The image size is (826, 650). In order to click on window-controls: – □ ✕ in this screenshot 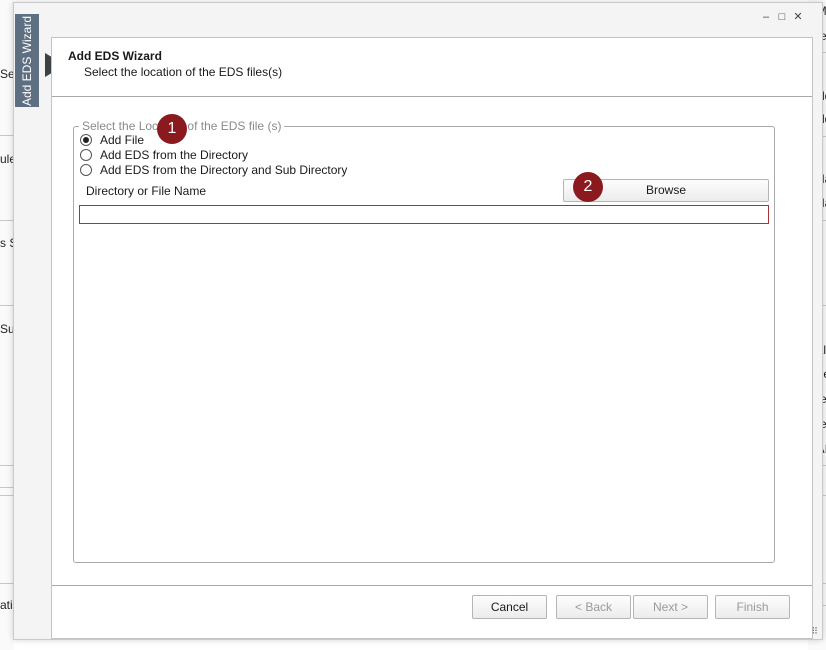, I will do `click(782, 17)`.